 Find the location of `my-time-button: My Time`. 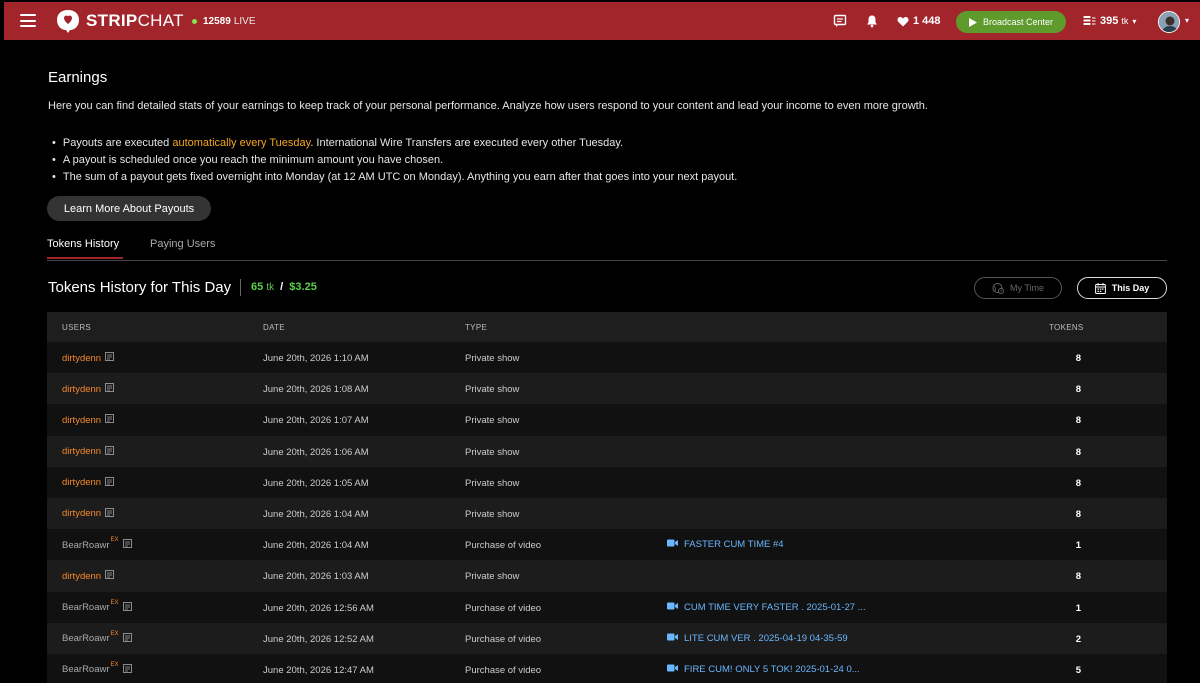

my-time-button: My Time is located at coordinates (1018, 288).